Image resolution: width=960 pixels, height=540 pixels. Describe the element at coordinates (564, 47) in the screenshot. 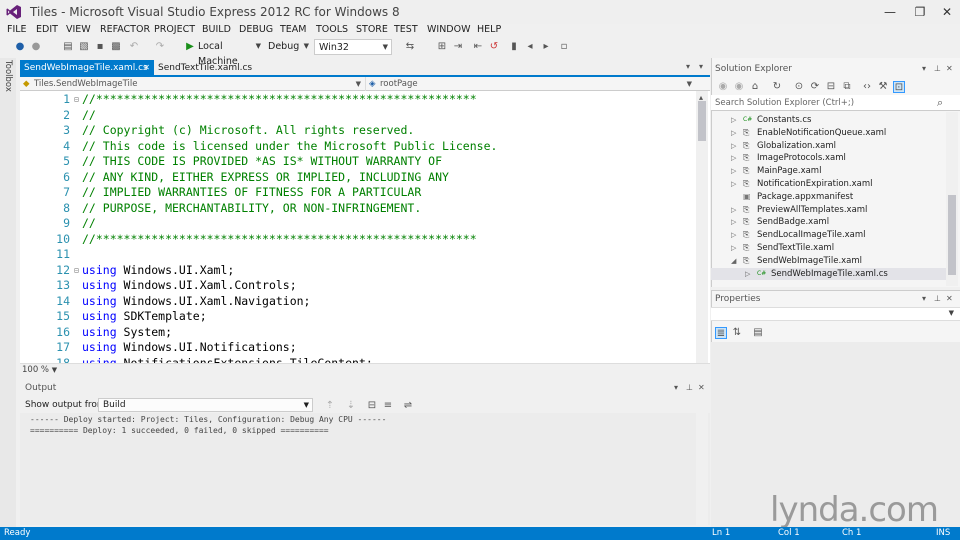

I see `bookmark-clear-icon: ▫` at that location.